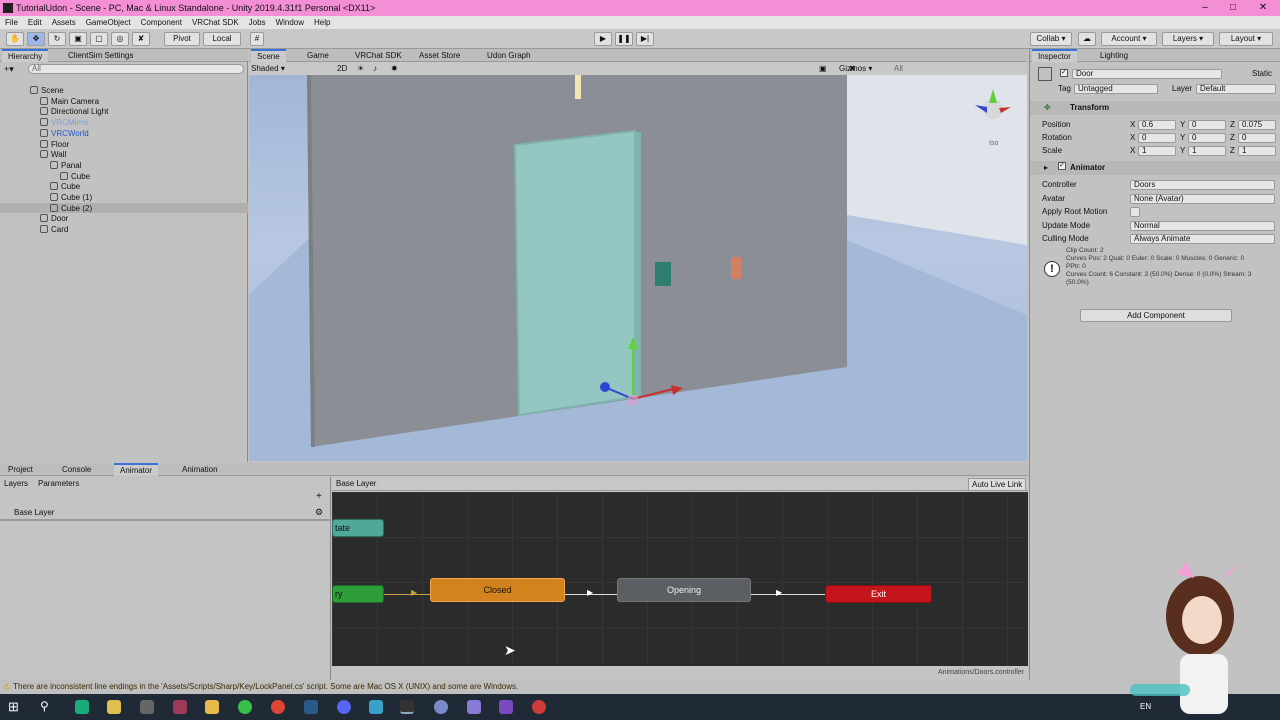 This screenshot has height=720, width=1280. What do you see at coordinates (108, 22) in the screenshot?
I see `menu-gameobject: GameObject` at bounding box center [108, 22].